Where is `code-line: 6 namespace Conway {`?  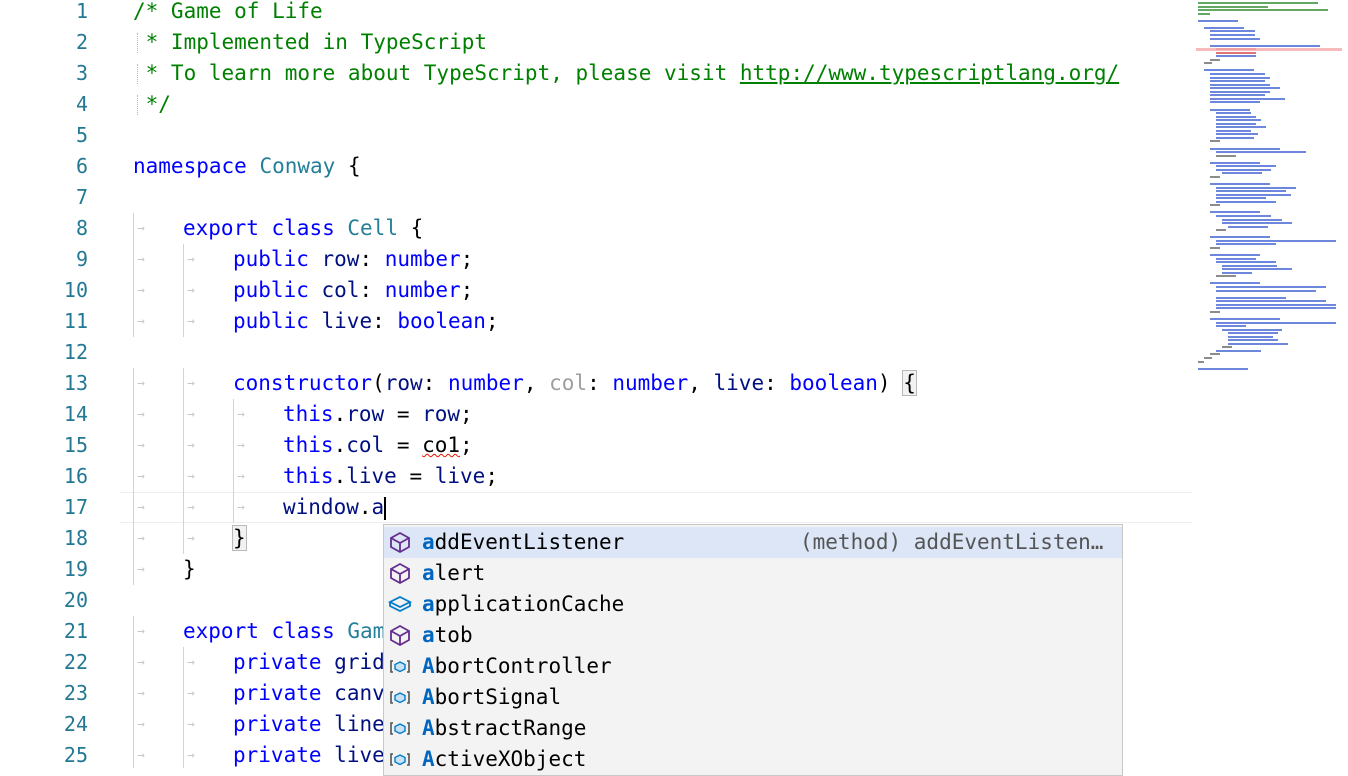 code-line: 6 namespace Conway { is located at coordinates (596, 166).